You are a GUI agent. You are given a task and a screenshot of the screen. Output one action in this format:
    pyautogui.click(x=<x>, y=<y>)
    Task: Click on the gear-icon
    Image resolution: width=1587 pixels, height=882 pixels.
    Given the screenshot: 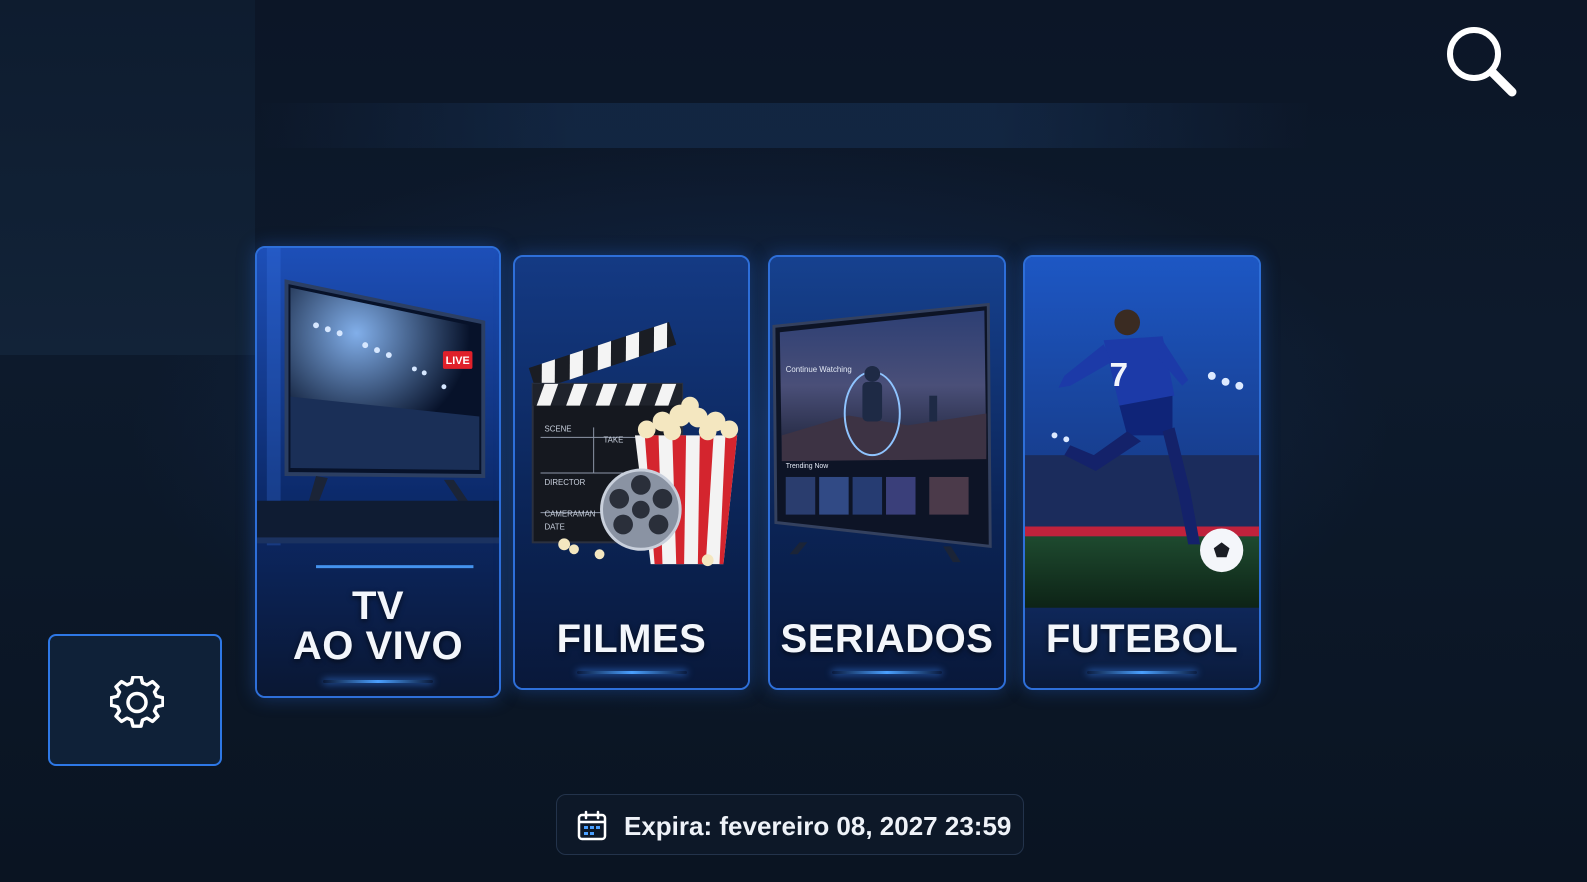 What is the action you would take?
    pyautogui.click(x=137, y=702)
    